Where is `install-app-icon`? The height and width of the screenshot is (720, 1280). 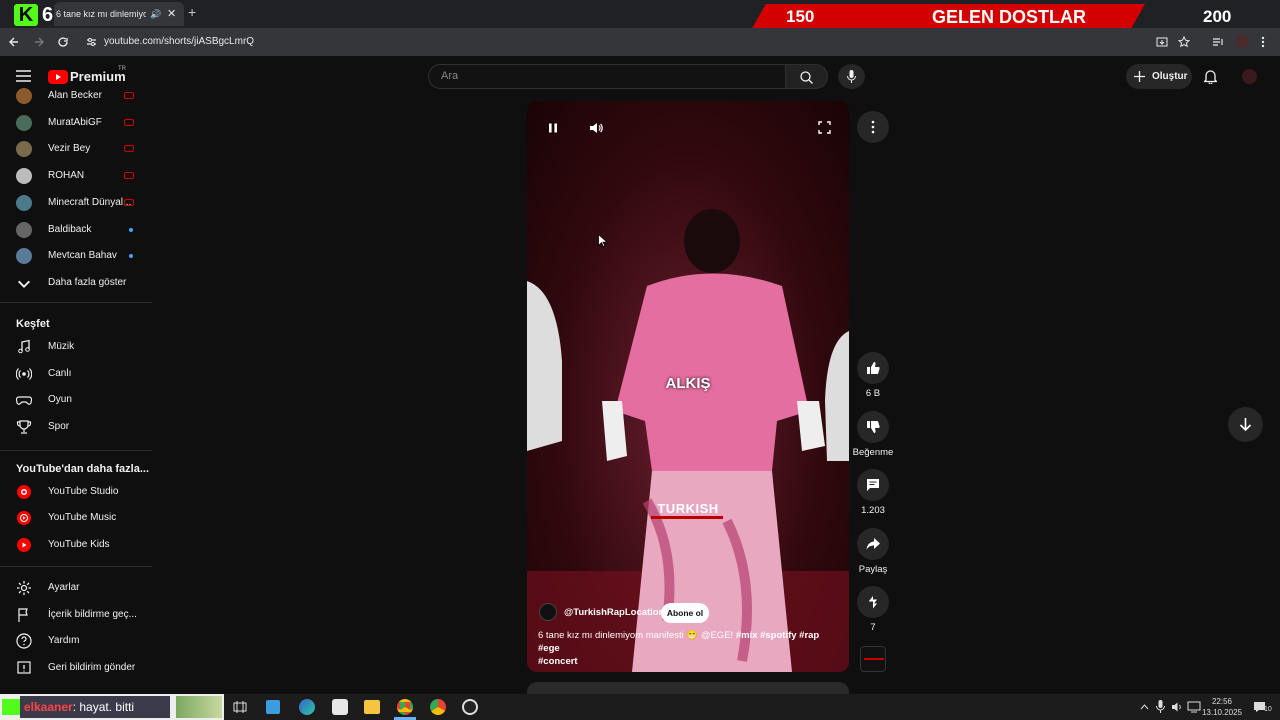 install-app-icon is located at coordinates (1162, 42).